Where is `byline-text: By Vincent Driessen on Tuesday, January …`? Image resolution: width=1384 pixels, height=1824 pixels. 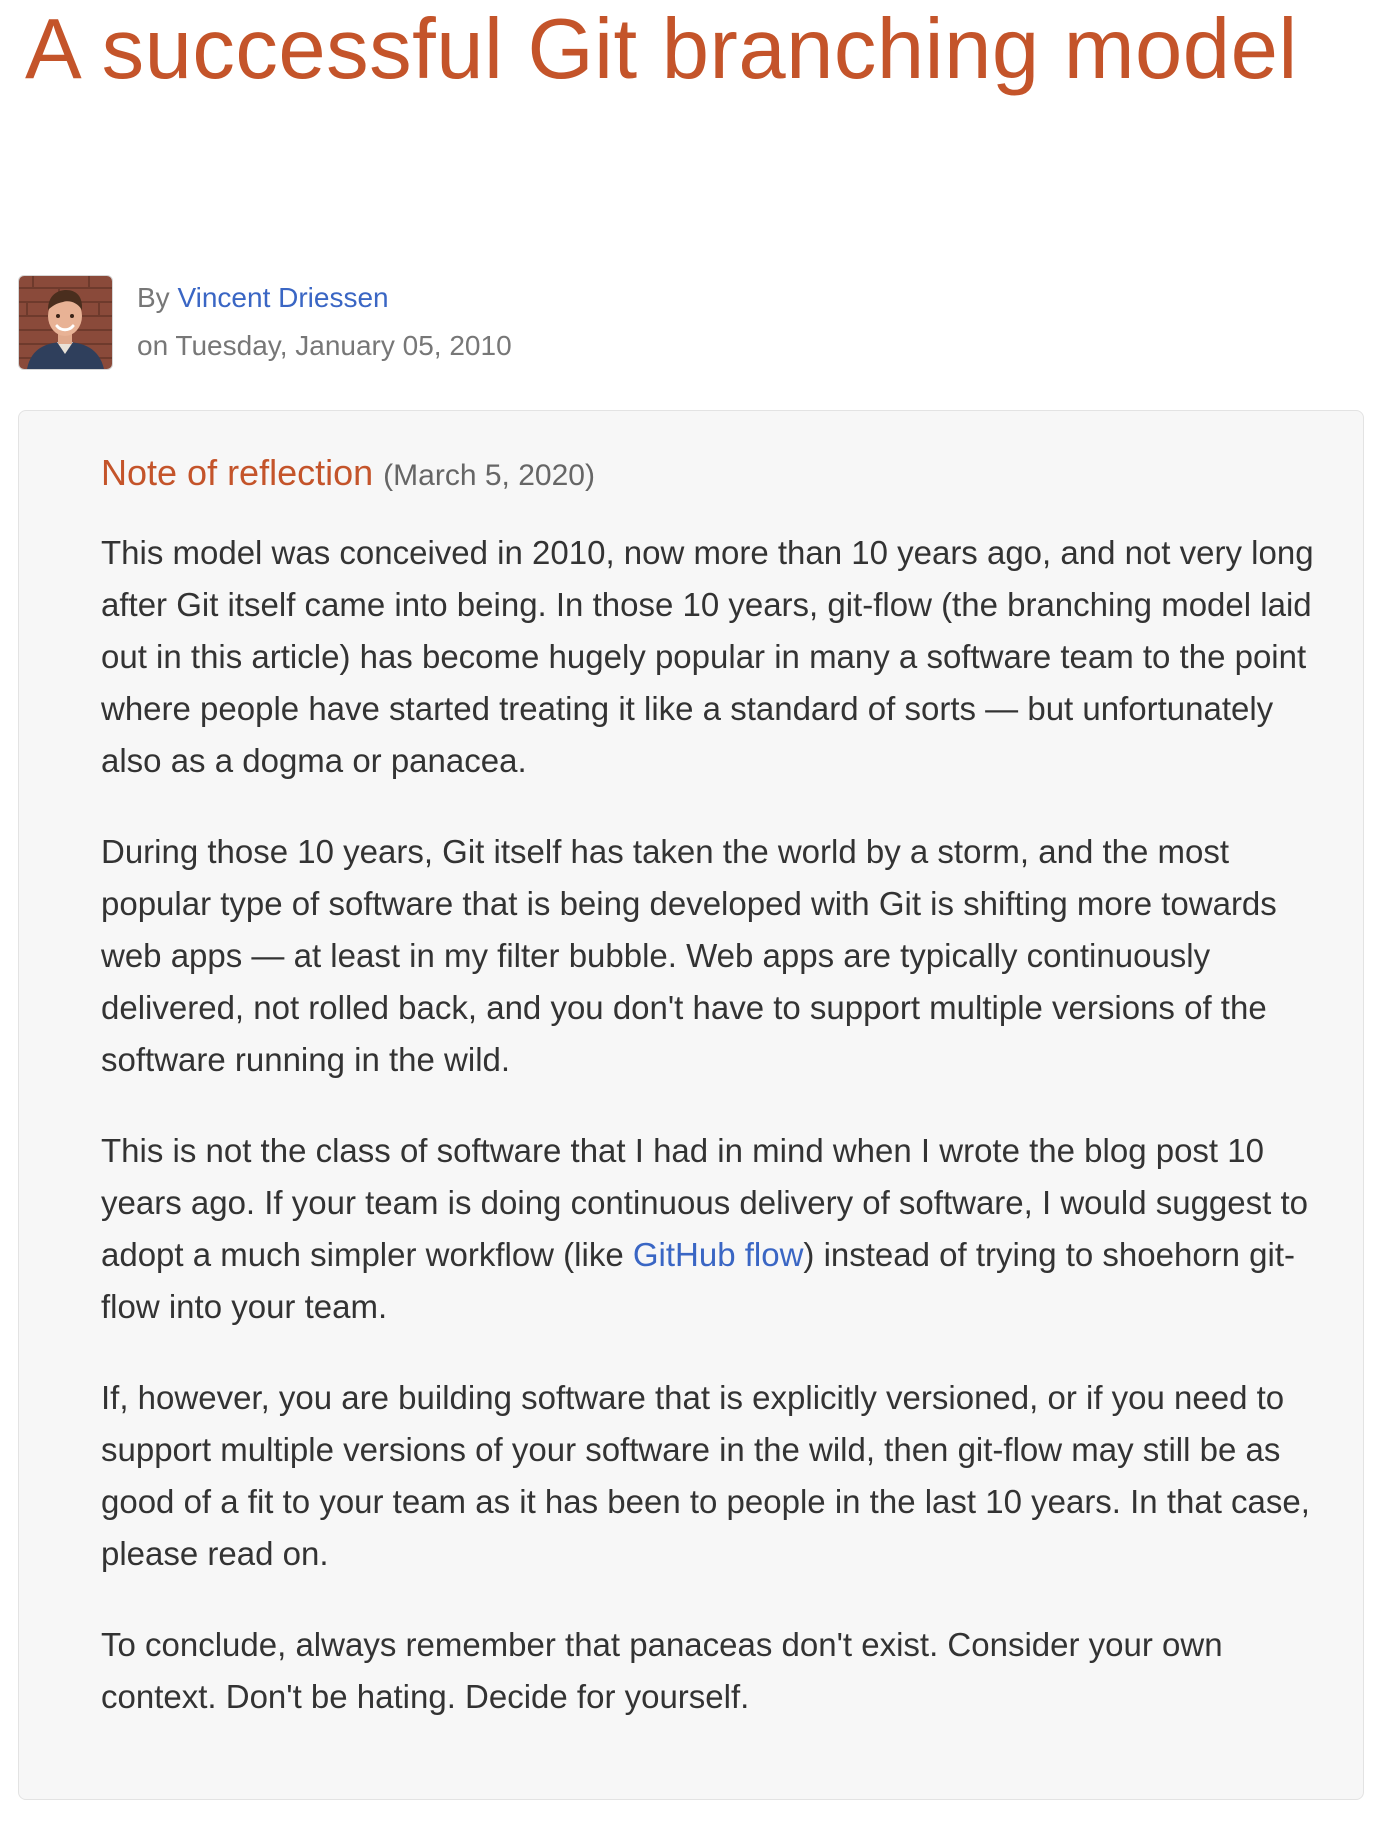
byline-text: By Vincent Driessen on Tuesday, January … is located at coordinates (324, 322).